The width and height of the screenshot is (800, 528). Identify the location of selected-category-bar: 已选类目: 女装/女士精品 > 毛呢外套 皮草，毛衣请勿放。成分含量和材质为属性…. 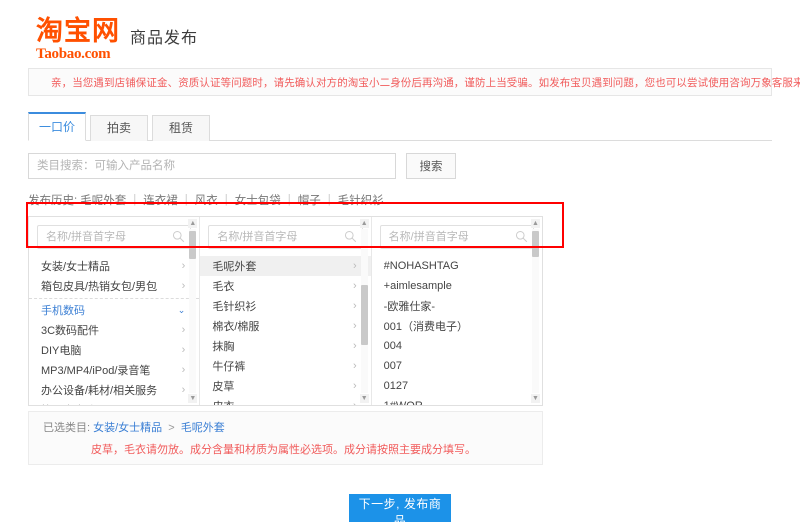
(285, 438).